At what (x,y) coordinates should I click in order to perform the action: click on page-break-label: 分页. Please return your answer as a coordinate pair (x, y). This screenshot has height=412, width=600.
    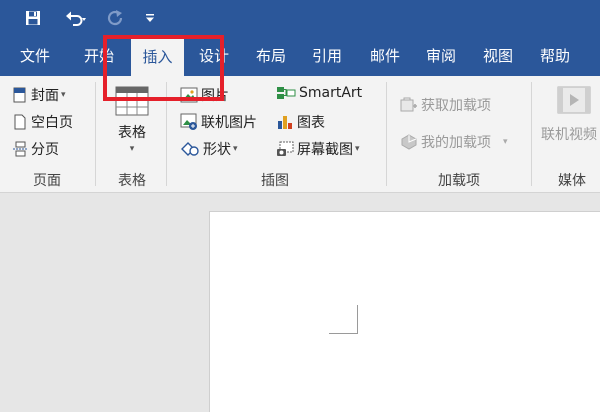
    Looking at the image, I should click on (45, 150).